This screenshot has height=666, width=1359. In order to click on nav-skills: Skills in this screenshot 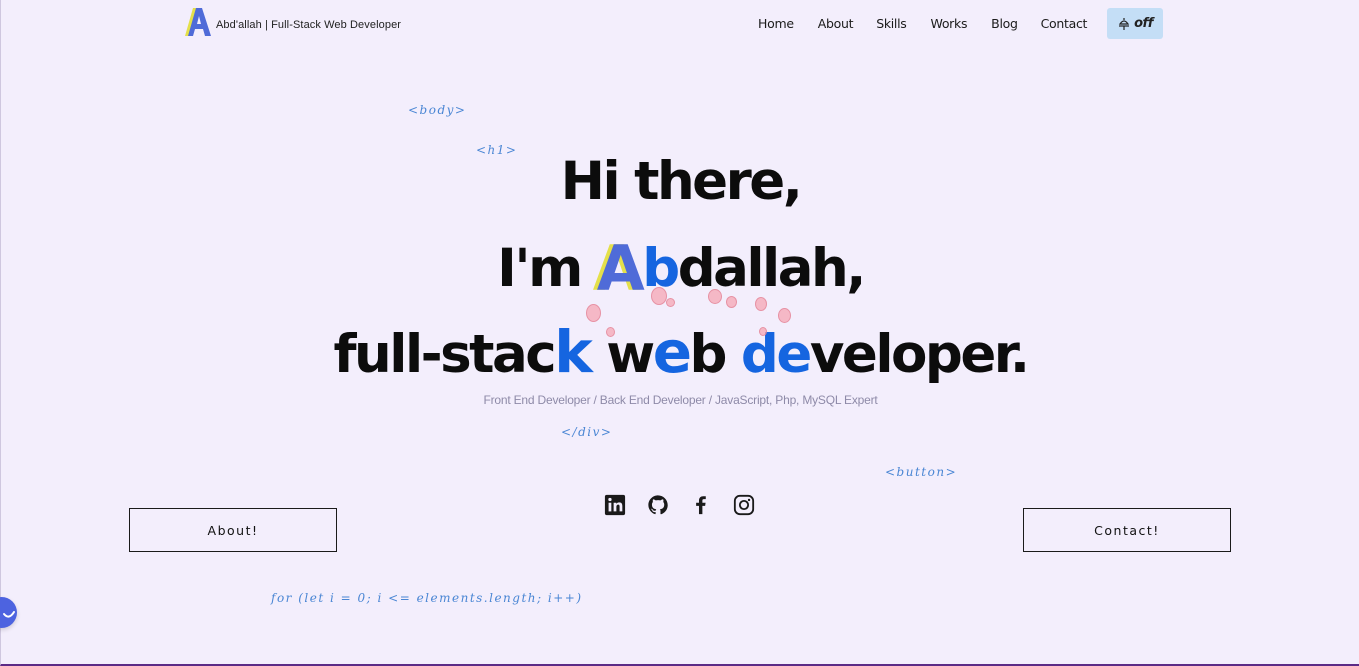, I will do `click(891, 23)`.